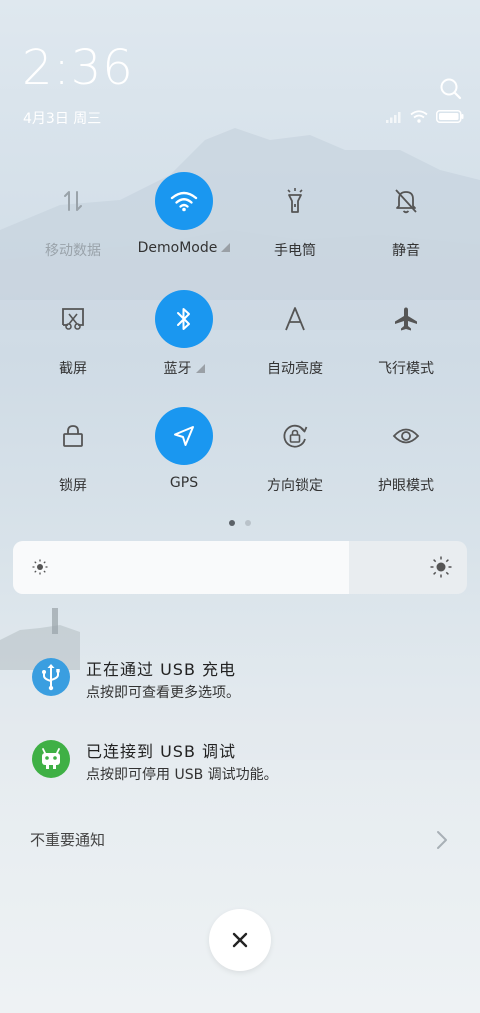  I want to click on toggle-label: 护眼模式, so click(406, 486).